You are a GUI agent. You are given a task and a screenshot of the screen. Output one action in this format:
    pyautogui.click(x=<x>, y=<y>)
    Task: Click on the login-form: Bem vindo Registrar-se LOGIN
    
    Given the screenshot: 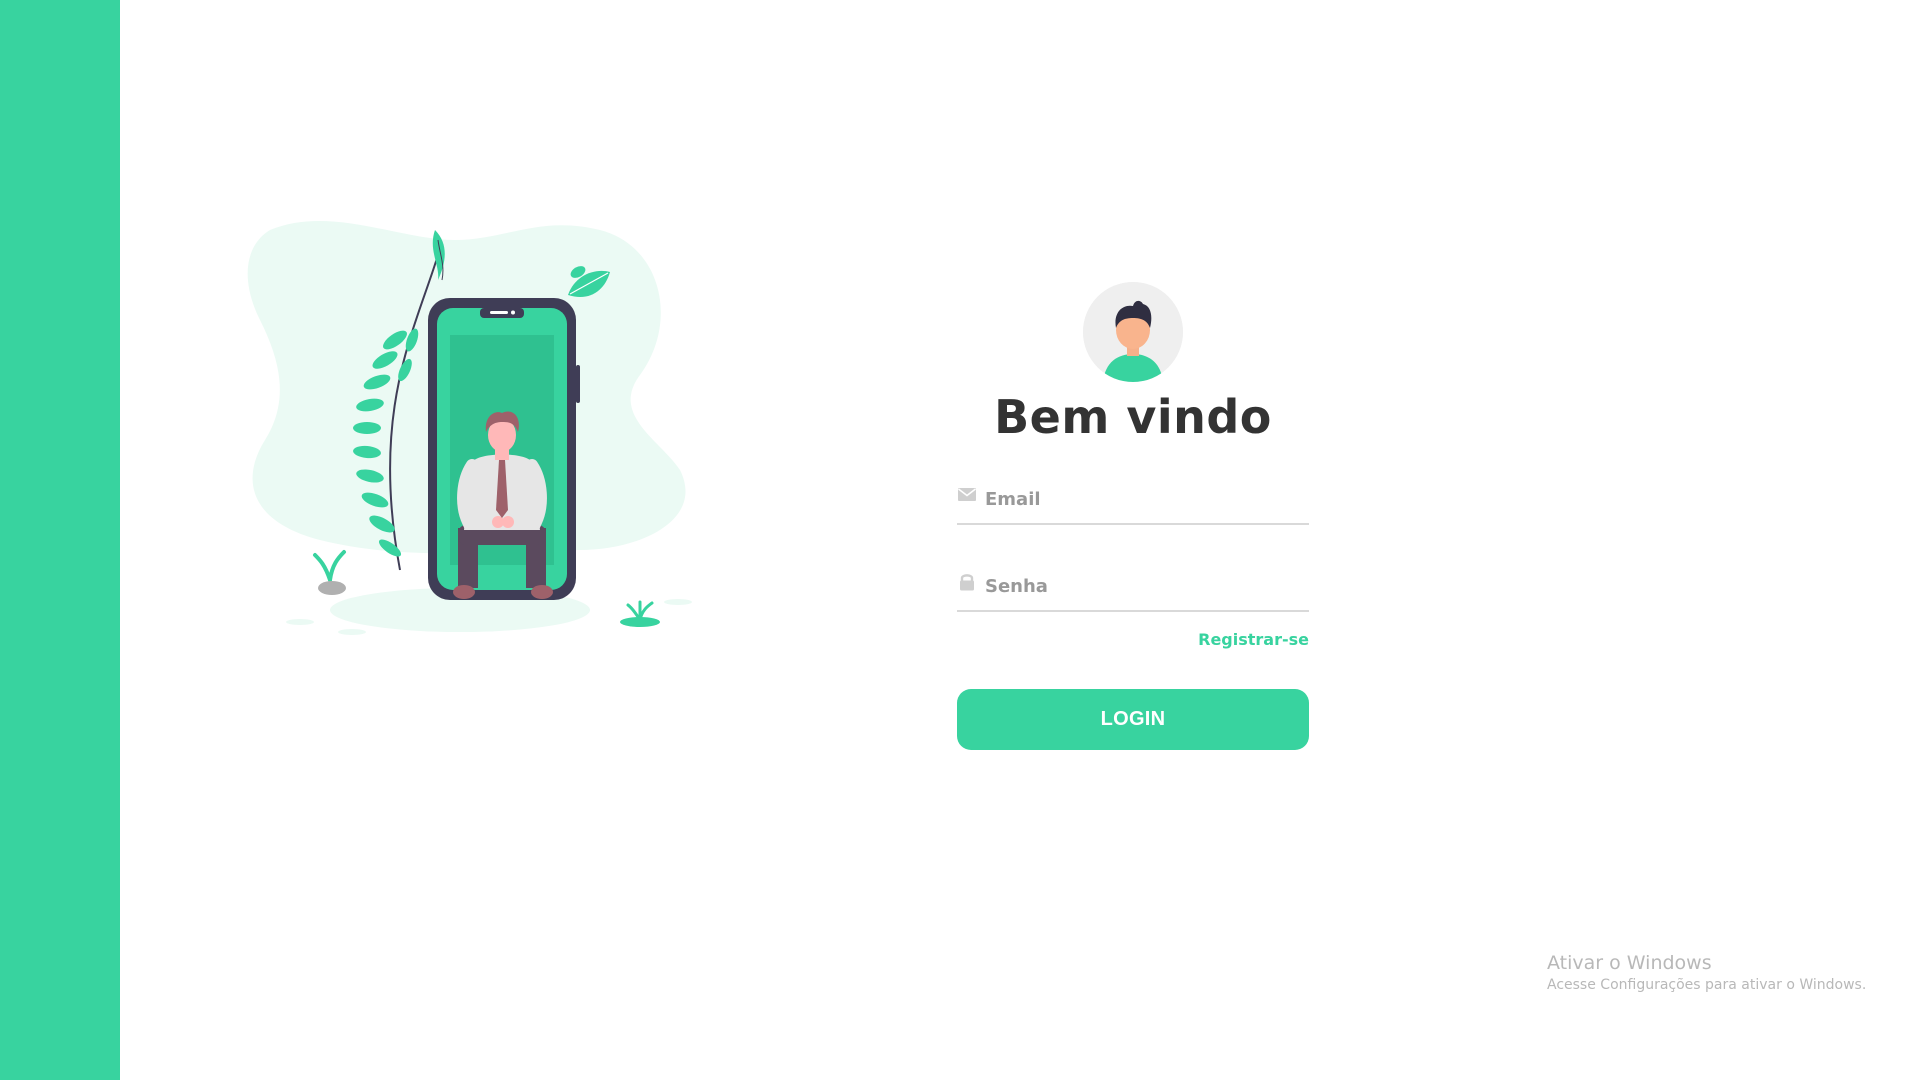 What is the action you would take?
    pyautogui.click(x=1133, y=516)
    